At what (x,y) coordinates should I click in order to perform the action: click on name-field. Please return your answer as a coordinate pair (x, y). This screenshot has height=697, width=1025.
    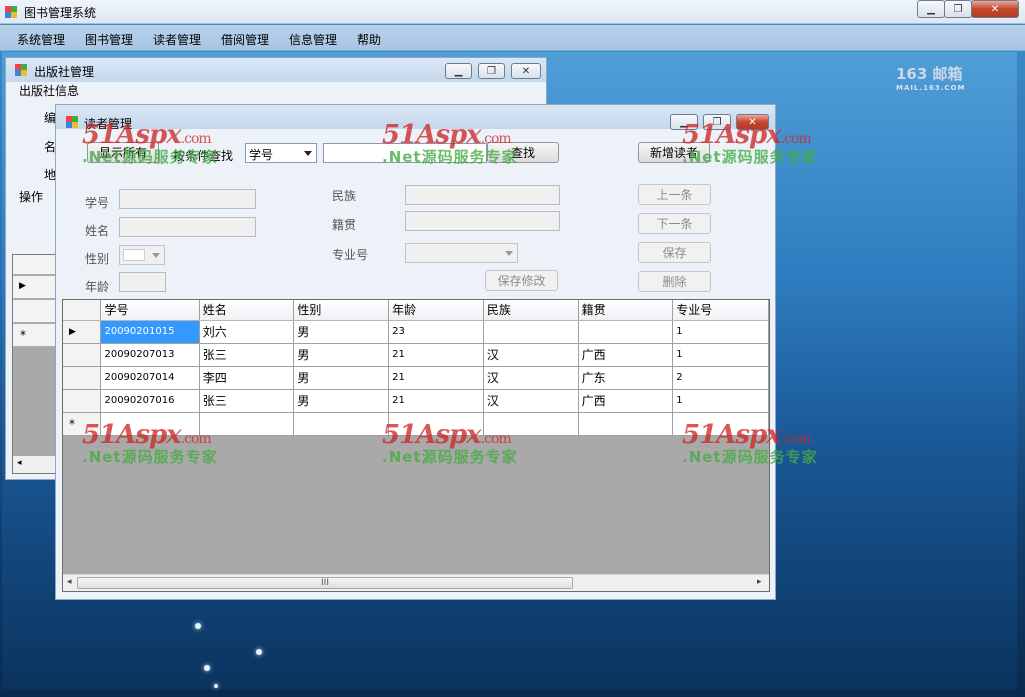
    Looking at the image, I should click on (187, 227).